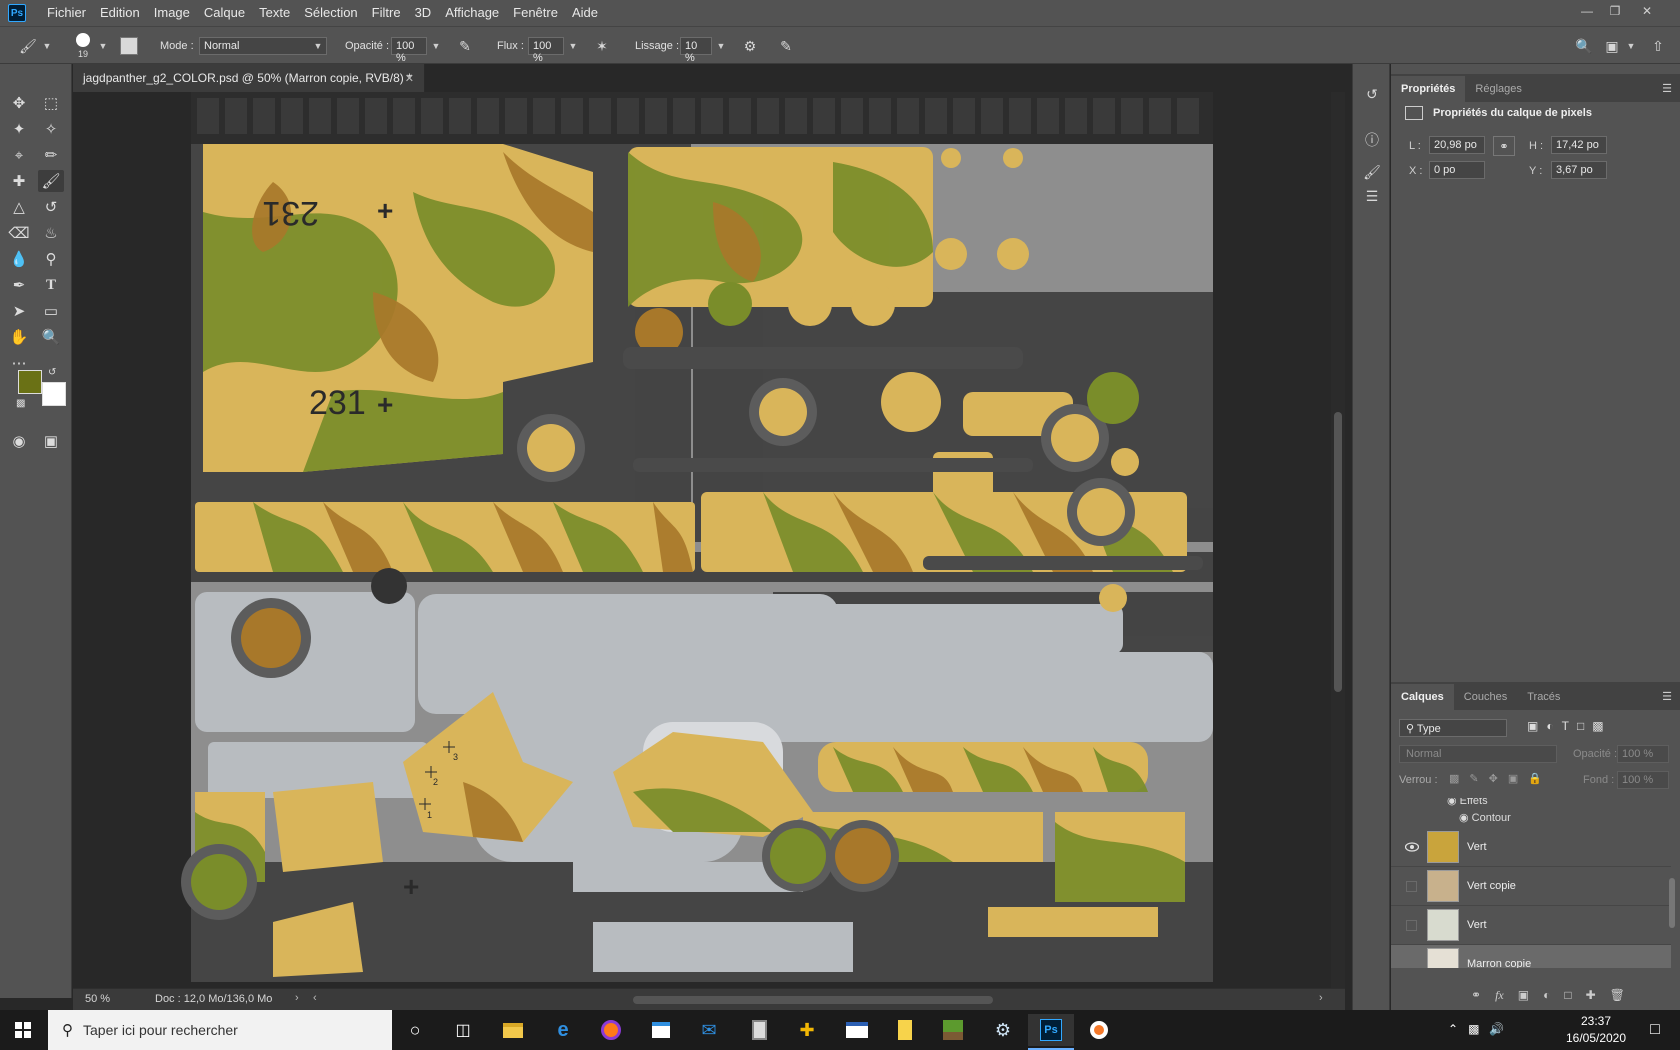 This screenshot has width=1680, height=1050. Describe the element at coordinates (1617, 995) in the screenshot. I see `delete-layer-icon: 🗑` at that location.